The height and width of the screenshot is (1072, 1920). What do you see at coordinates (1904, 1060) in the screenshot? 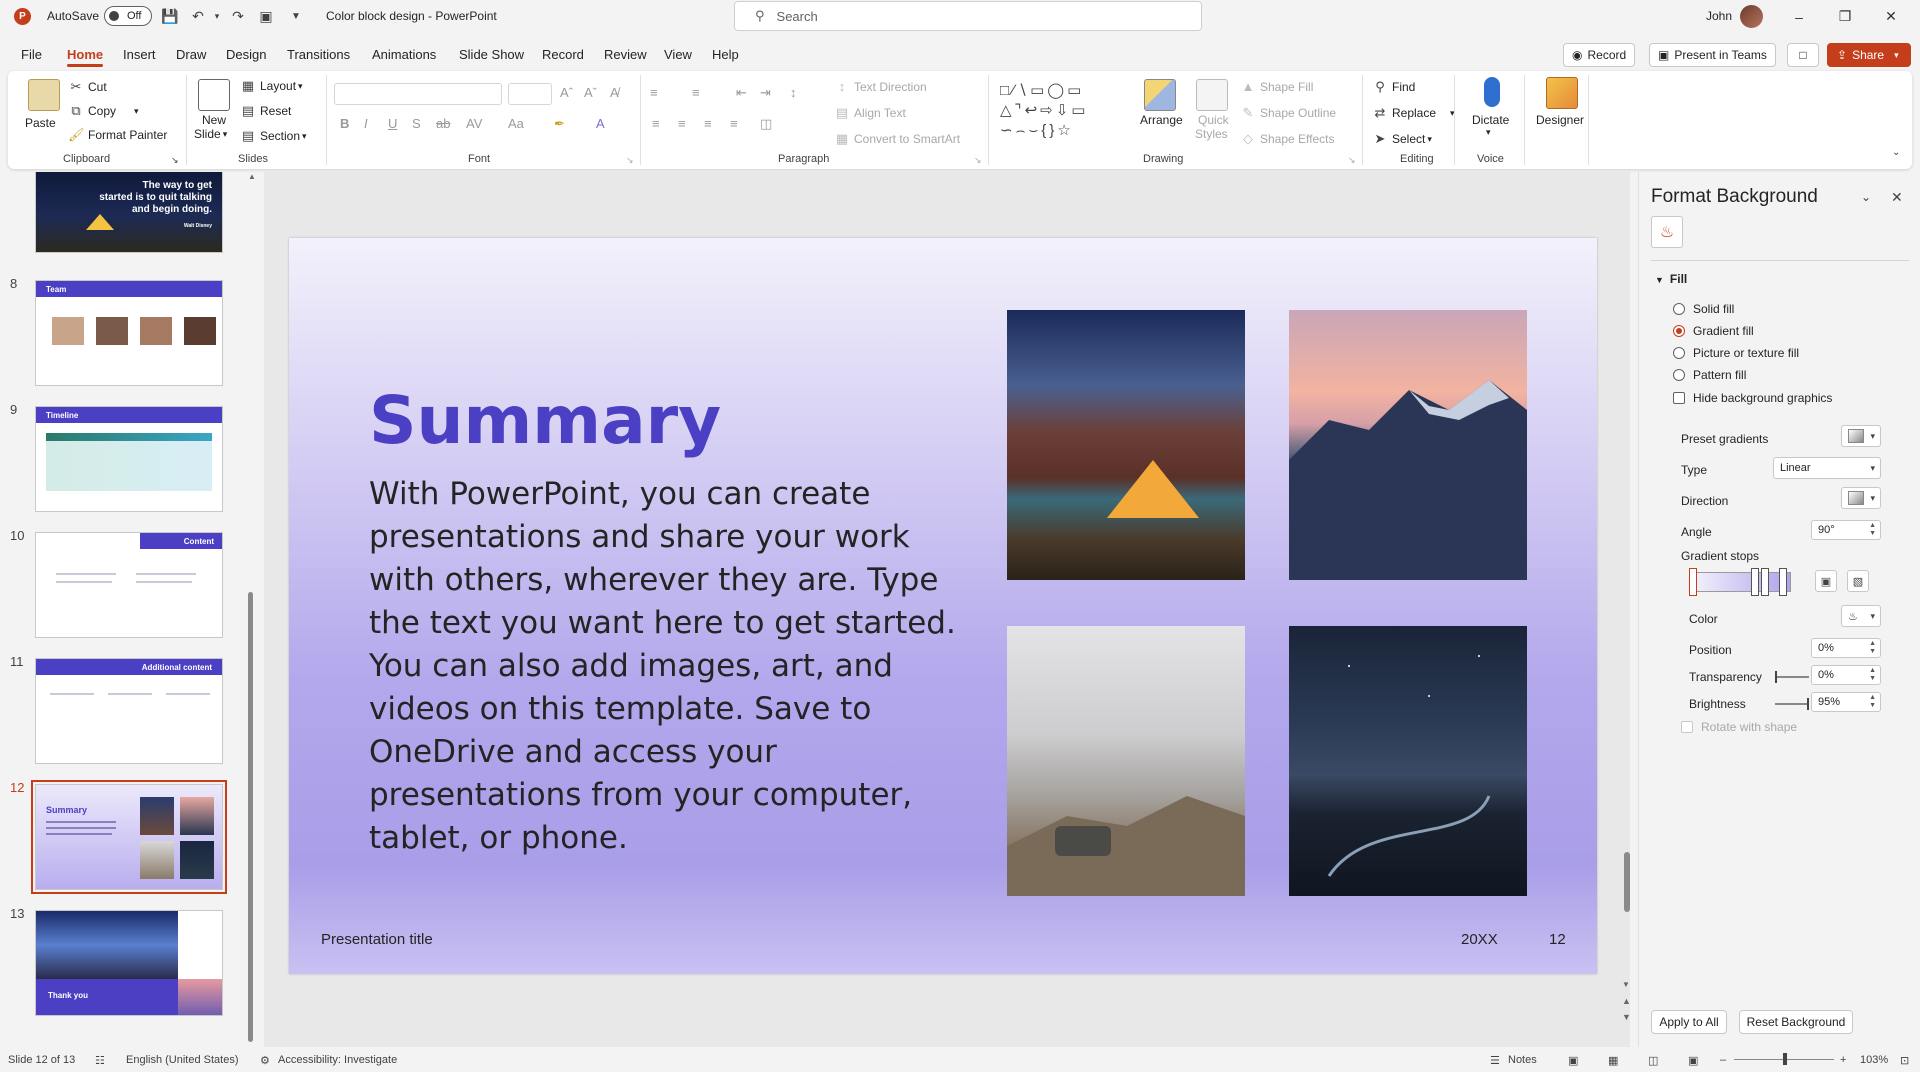
I see `fit-to-window-icon: ⊡` at bounding box center [1904, 1060].